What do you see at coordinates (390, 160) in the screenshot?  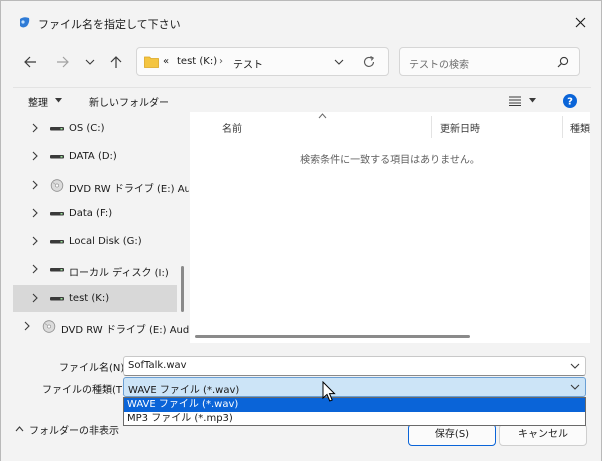 I see `empty-message: 検索条件に一致する項目はありません。` at bounding box center [390, 160].